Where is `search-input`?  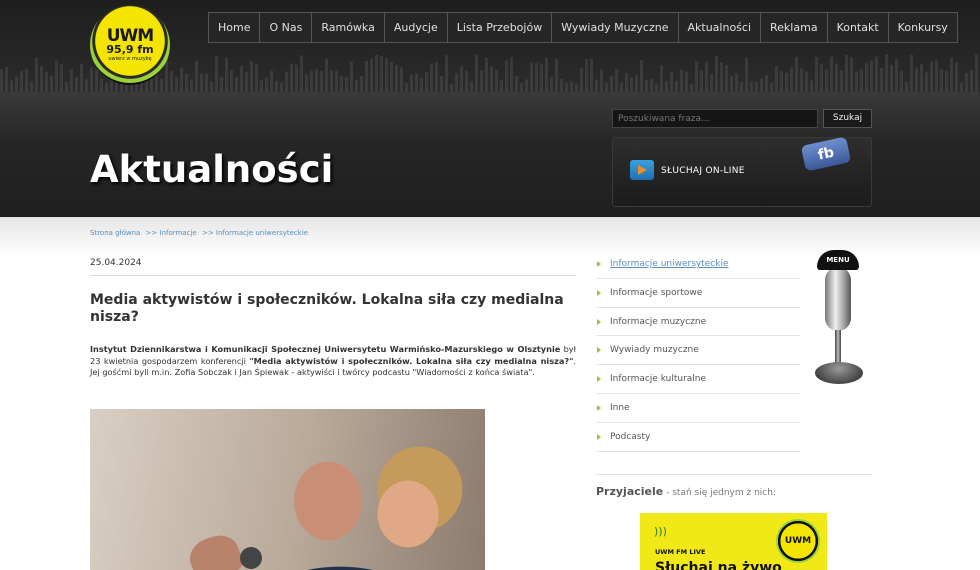
search-input is located at coordinates (715, 118).